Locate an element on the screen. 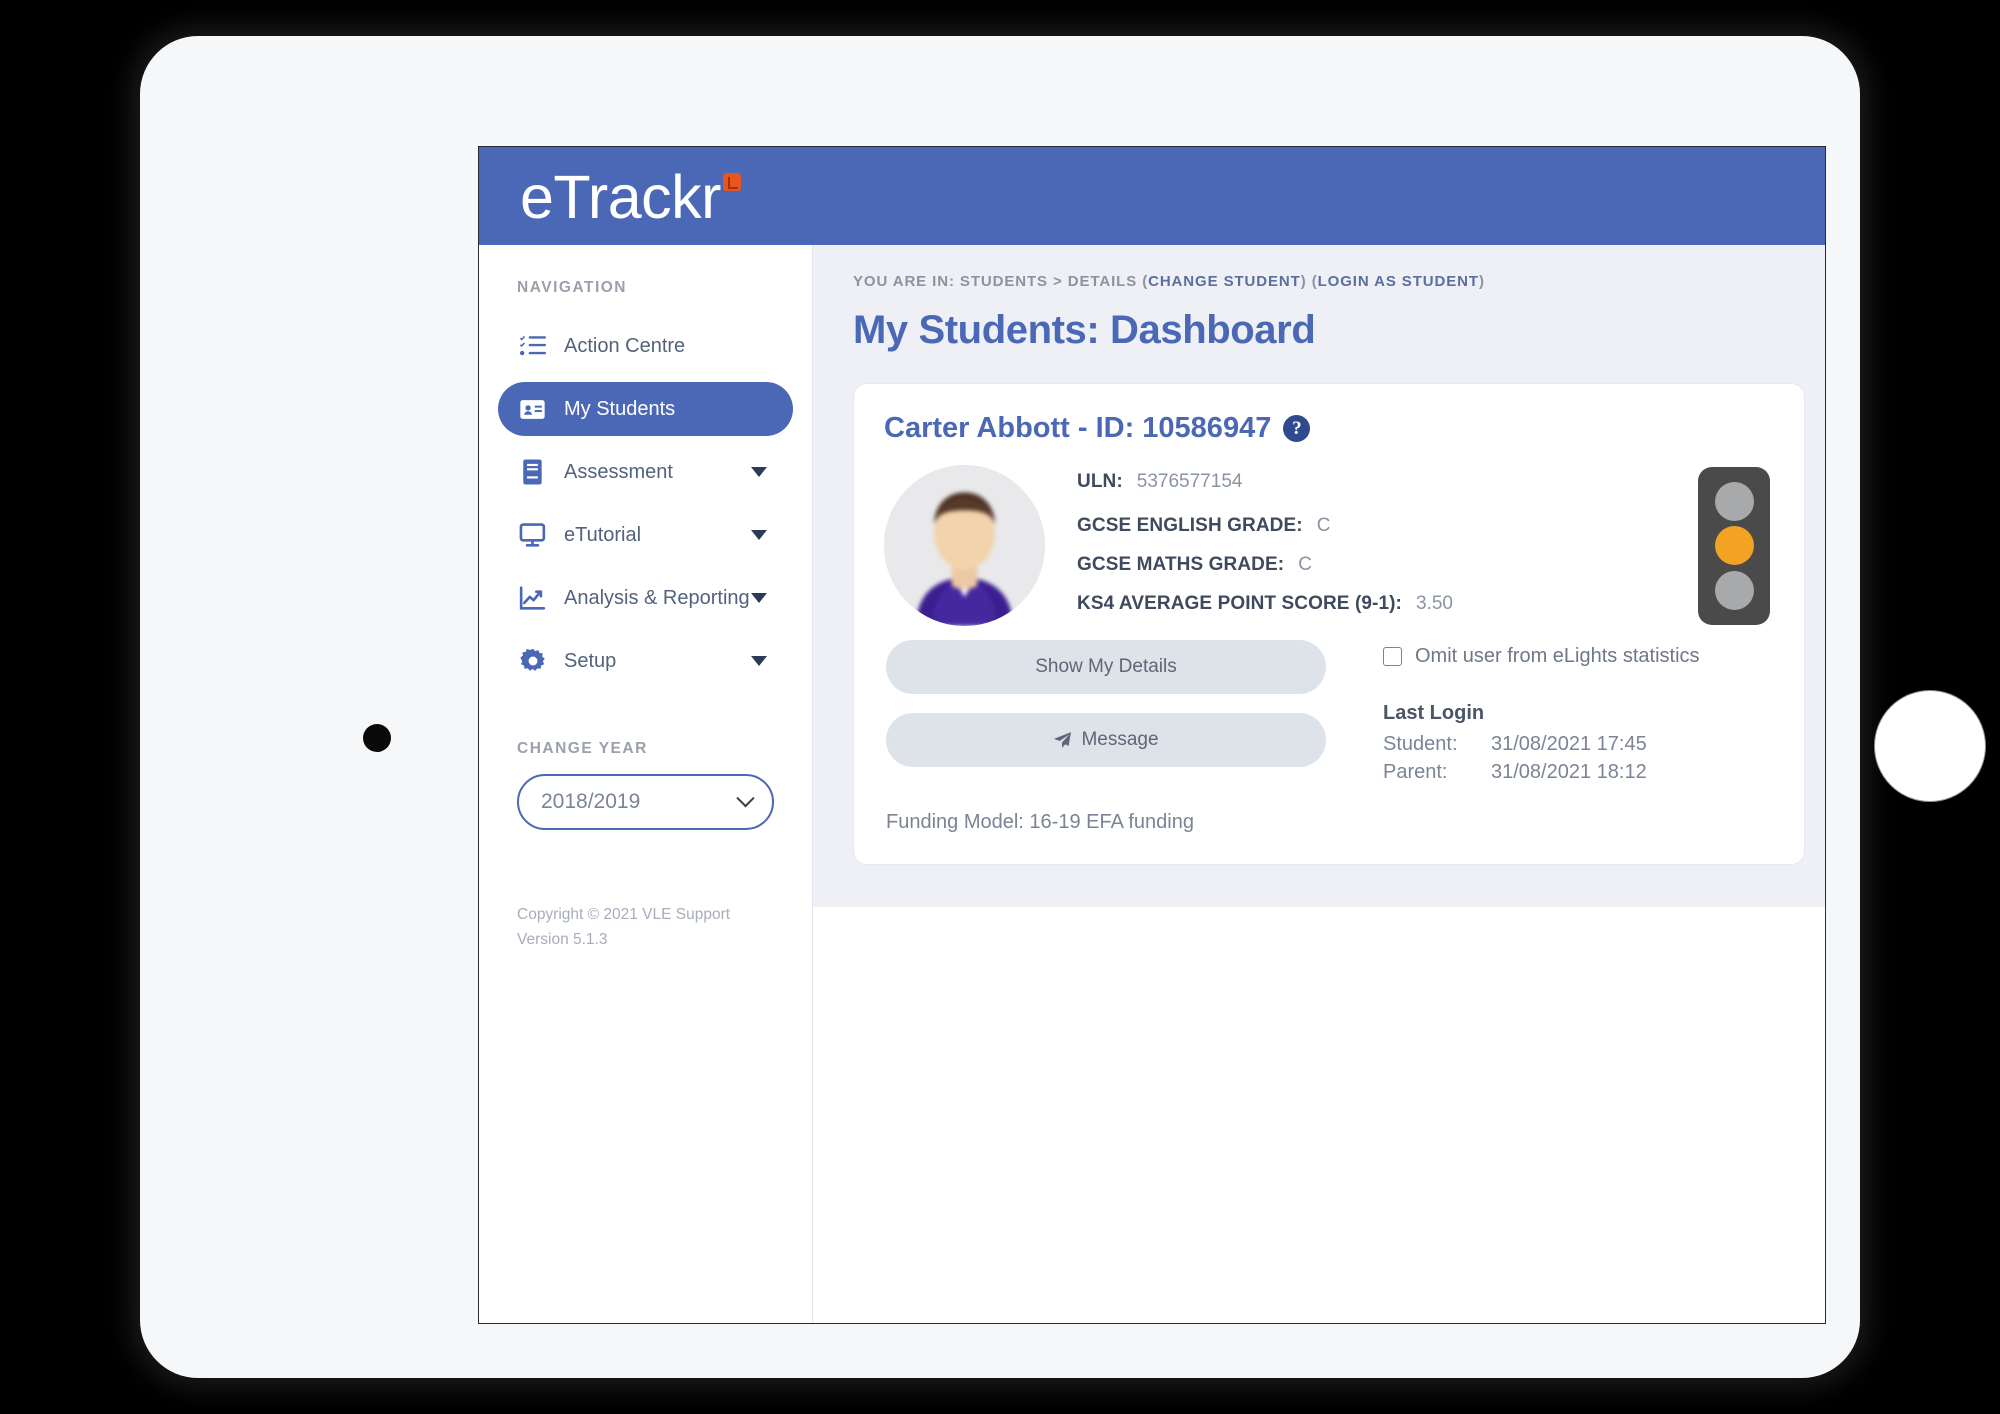 Image resolution: width=2000 pixels, height=1414 pixels. book-icon is located at coordinates (532, 472).